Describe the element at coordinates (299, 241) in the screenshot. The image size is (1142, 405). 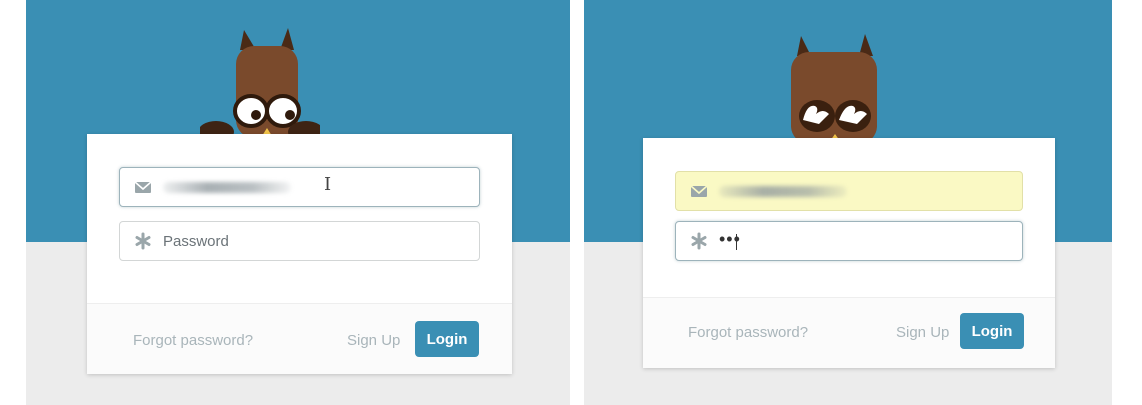
I see `password-field: Password` at that location.